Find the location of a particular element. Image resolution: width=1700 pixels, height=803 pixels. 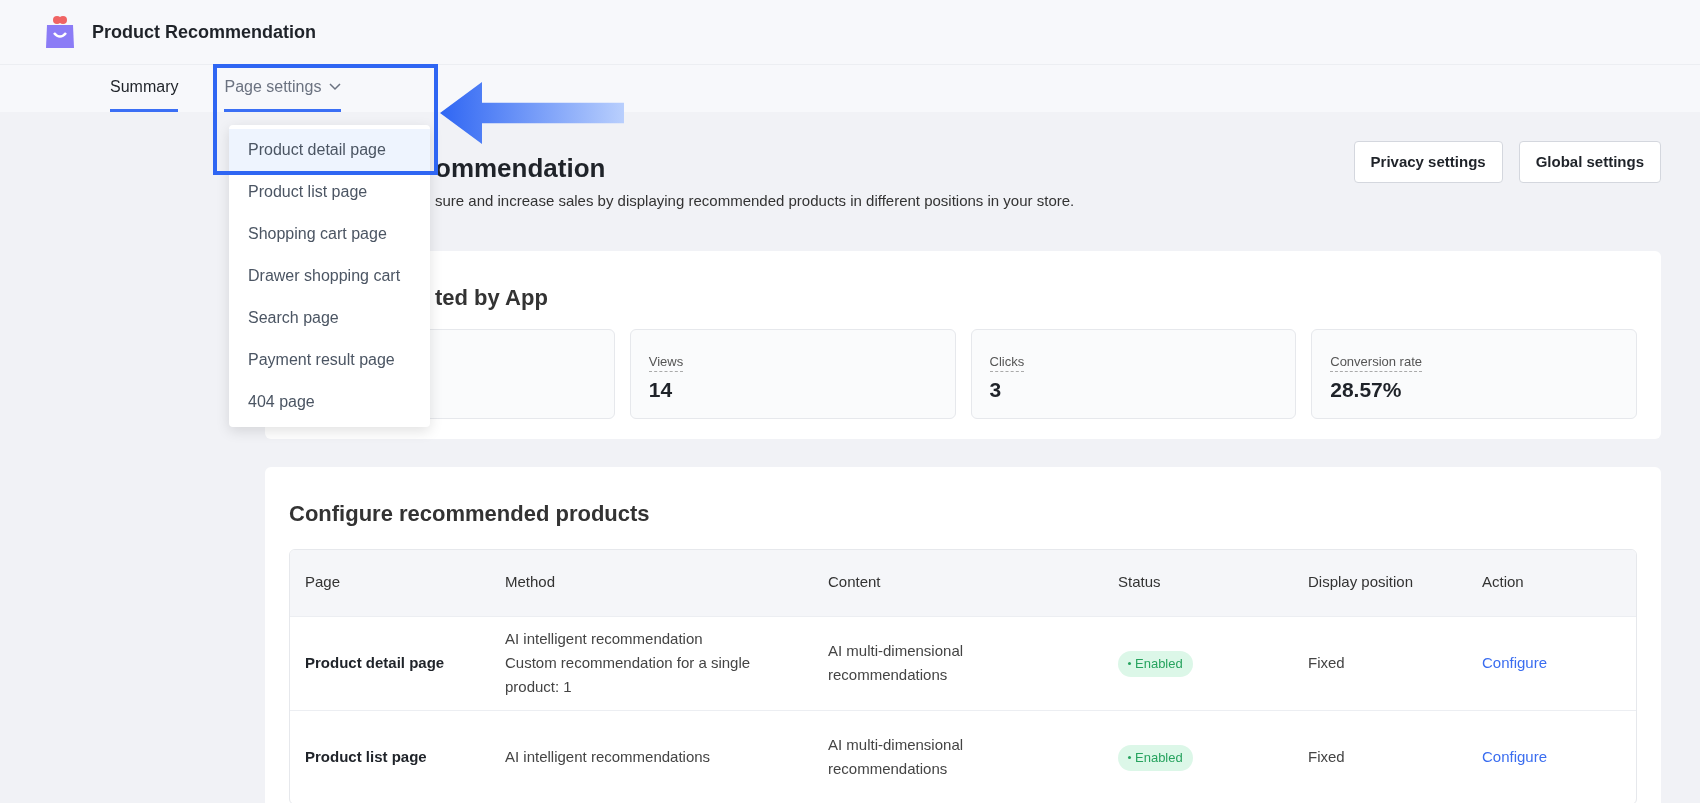

page-description: sure and increase sales by displaying recommended products in different positions in your store. is located at coordinates (755, 201).